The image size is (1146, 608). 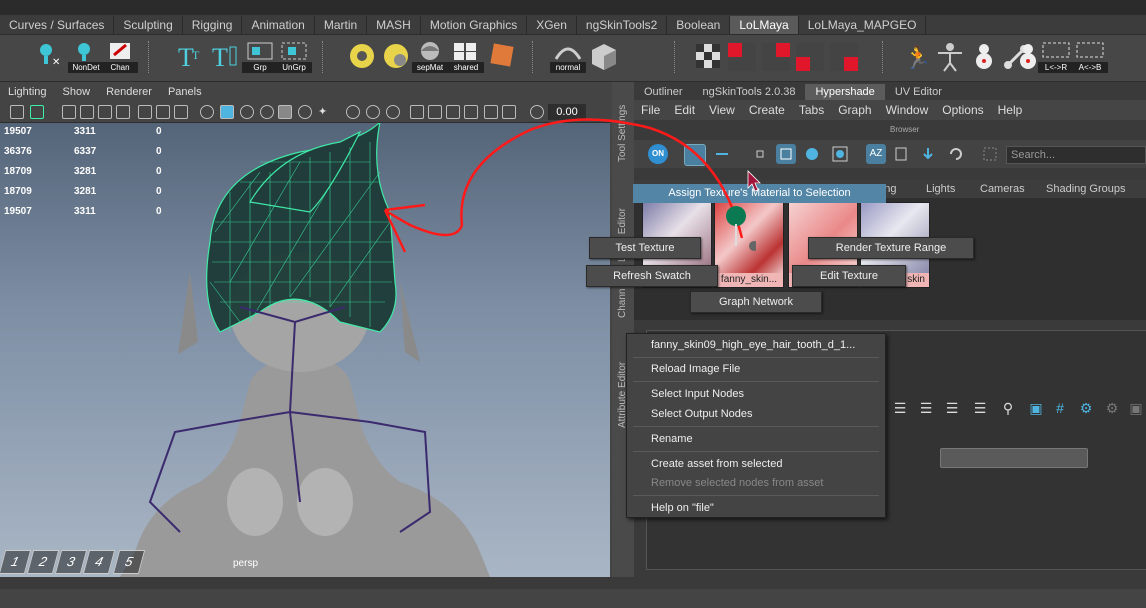 I want to click on sort-alpha-icon: AZ, so click(x=876, y=154).